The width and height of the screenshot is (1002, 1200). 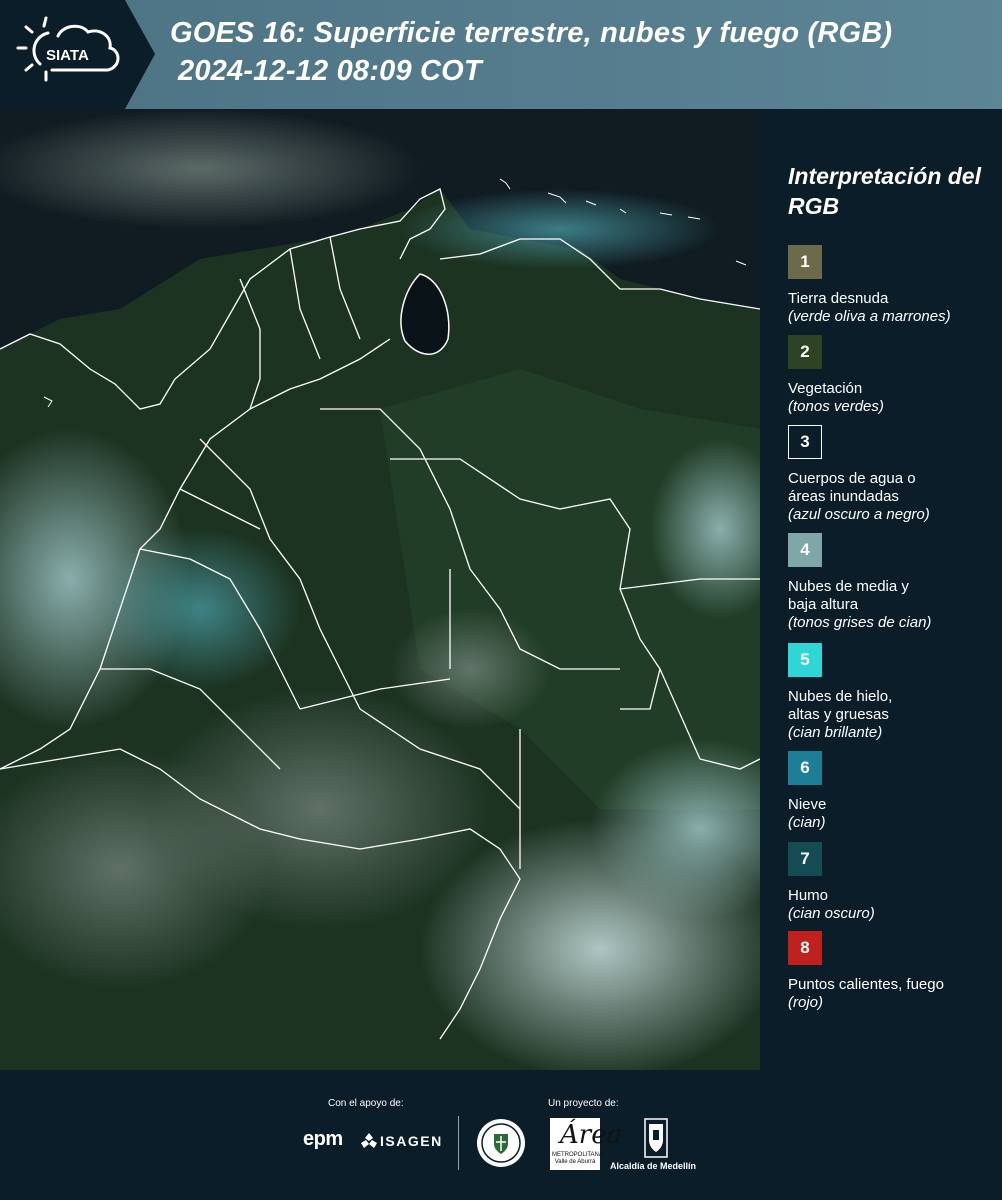 I want to click on cloud-caribbean, so click(x=560, y=229).